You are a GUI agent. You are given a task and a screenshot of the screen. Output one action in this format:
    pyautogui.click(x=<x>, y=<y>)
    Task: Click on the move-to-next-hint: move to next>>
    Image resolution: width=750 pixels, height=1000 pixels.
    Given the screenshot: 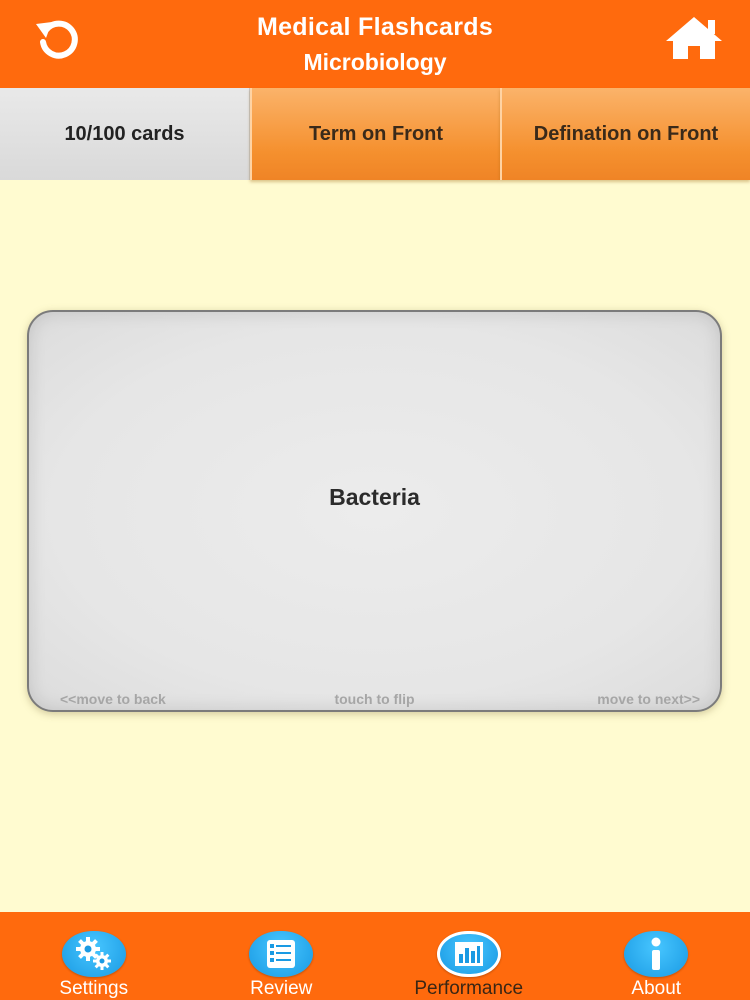 What is the action you would take?
    pyautogui.click(x=648, y=699)
    